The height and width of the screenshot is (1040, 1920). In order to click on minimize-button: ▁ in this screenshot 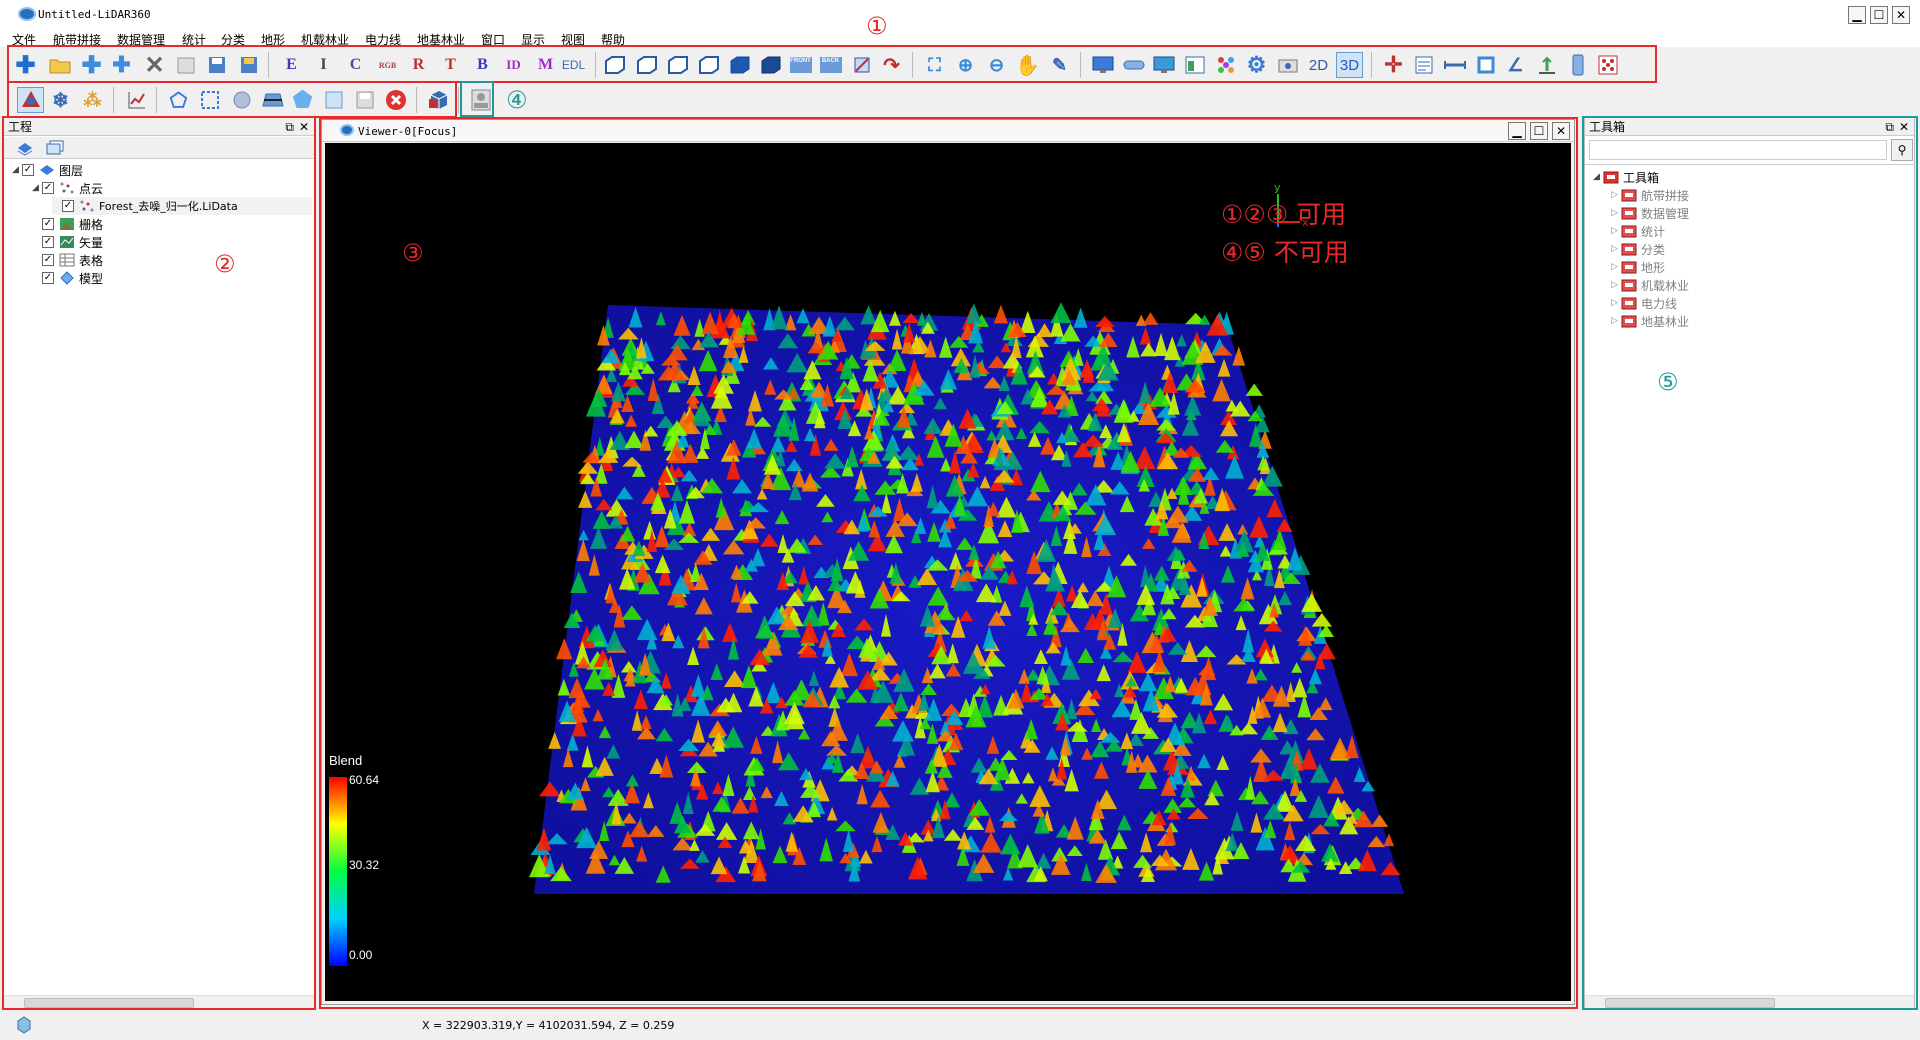, I will do `click(1857, 15)`.